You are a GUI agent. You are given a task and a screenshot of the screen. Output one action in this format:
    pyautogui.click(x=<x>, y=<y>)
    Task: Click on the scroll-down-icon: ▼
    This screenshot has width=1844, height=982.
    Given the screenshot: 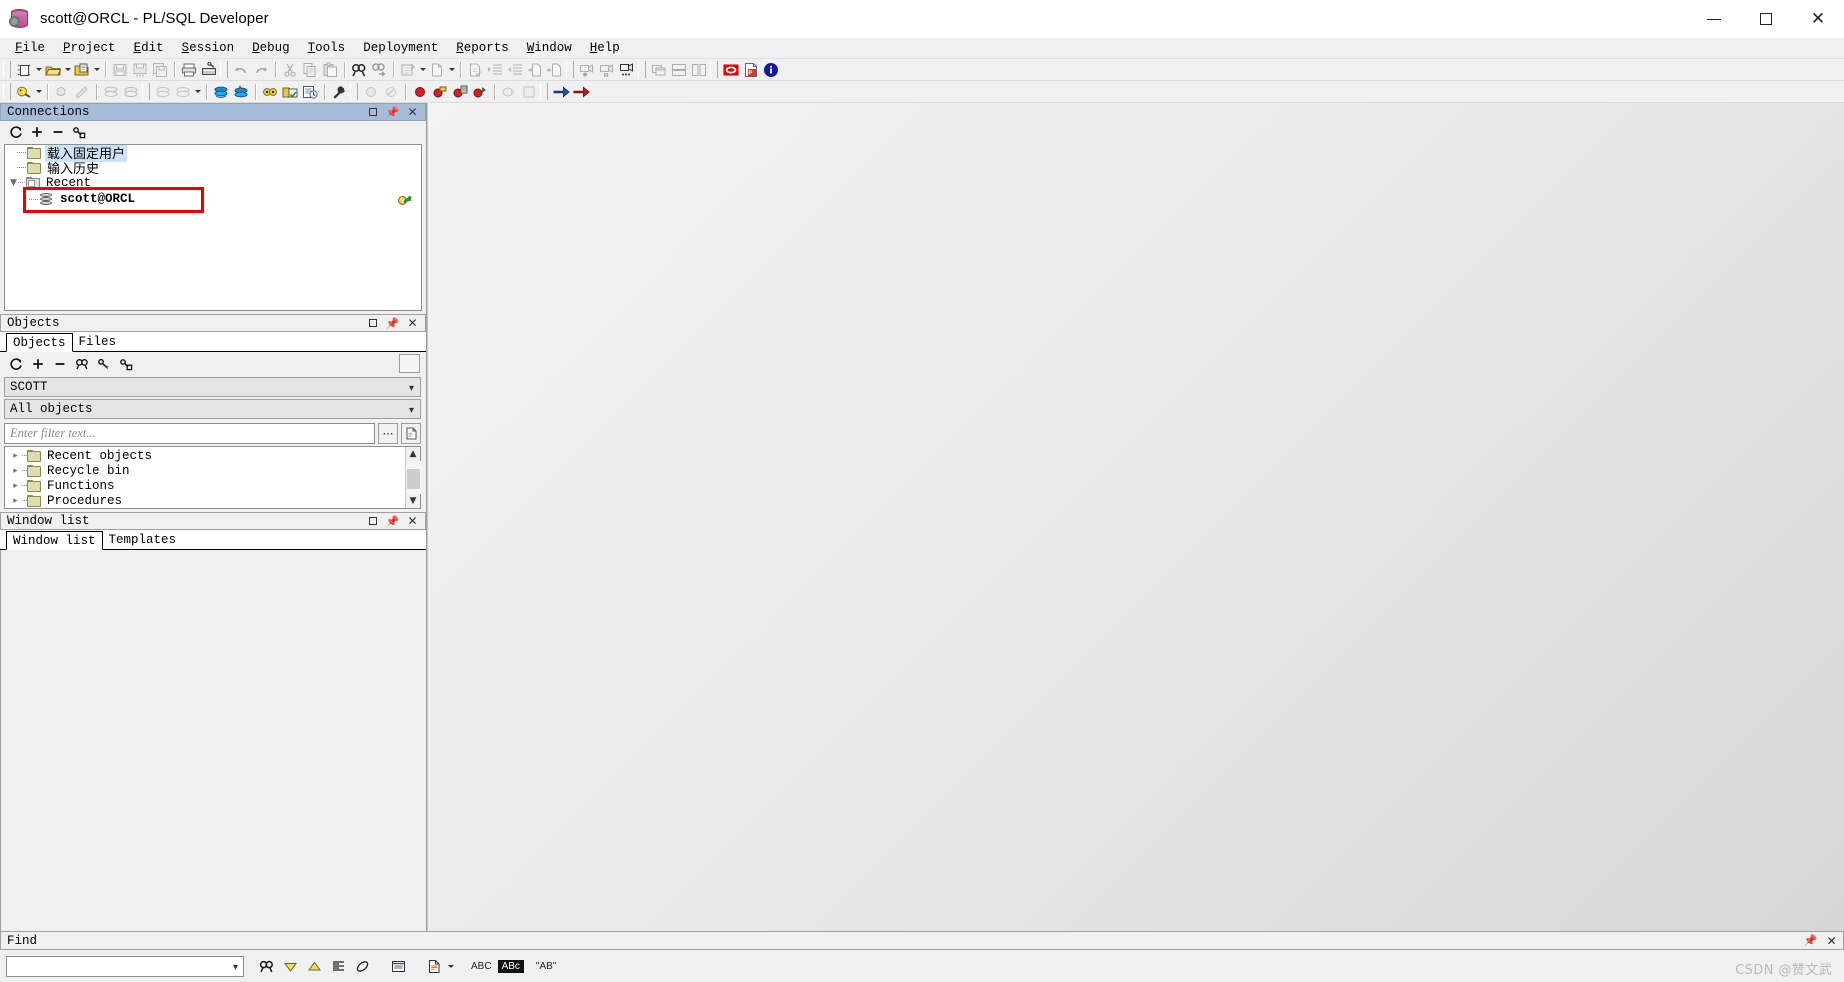 What is the action you would take?
    pyautogui.click(x=413, y=501)
    